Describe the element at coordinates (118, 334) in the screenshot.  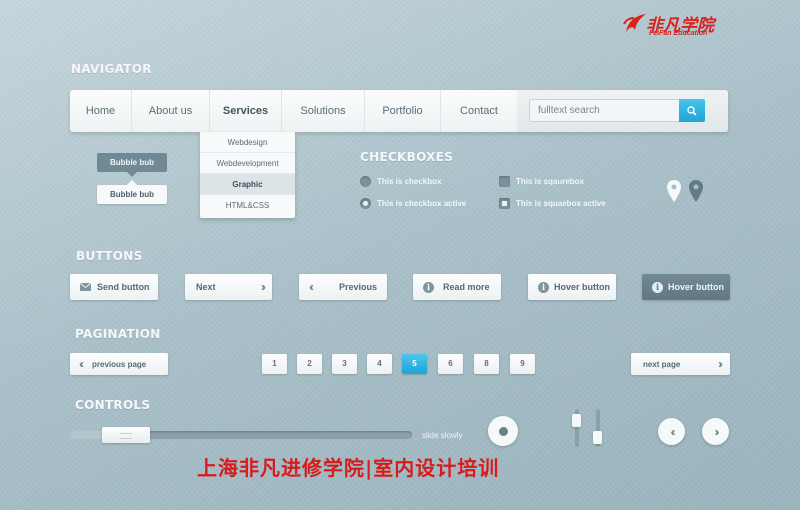
I see `pagination-title: PAGINATION` at that location.